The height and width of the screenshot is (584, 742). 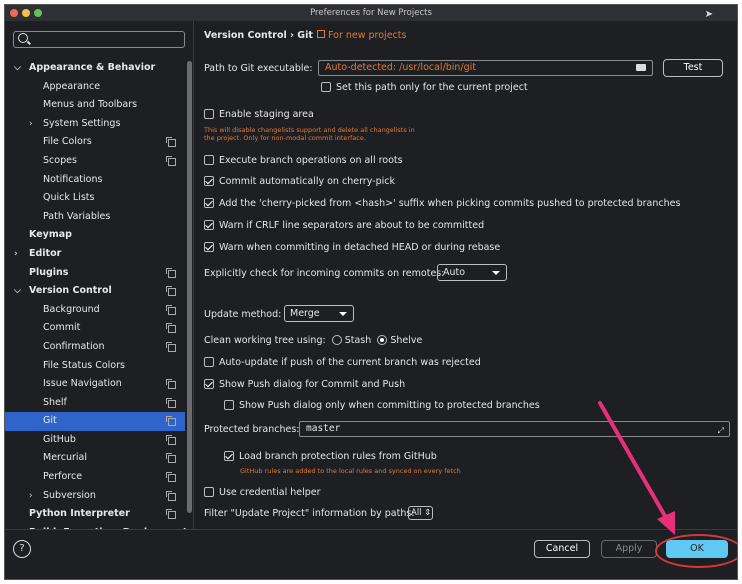 I want to click on protected-branches-input: master ⤢, so click(x=514, y=429).